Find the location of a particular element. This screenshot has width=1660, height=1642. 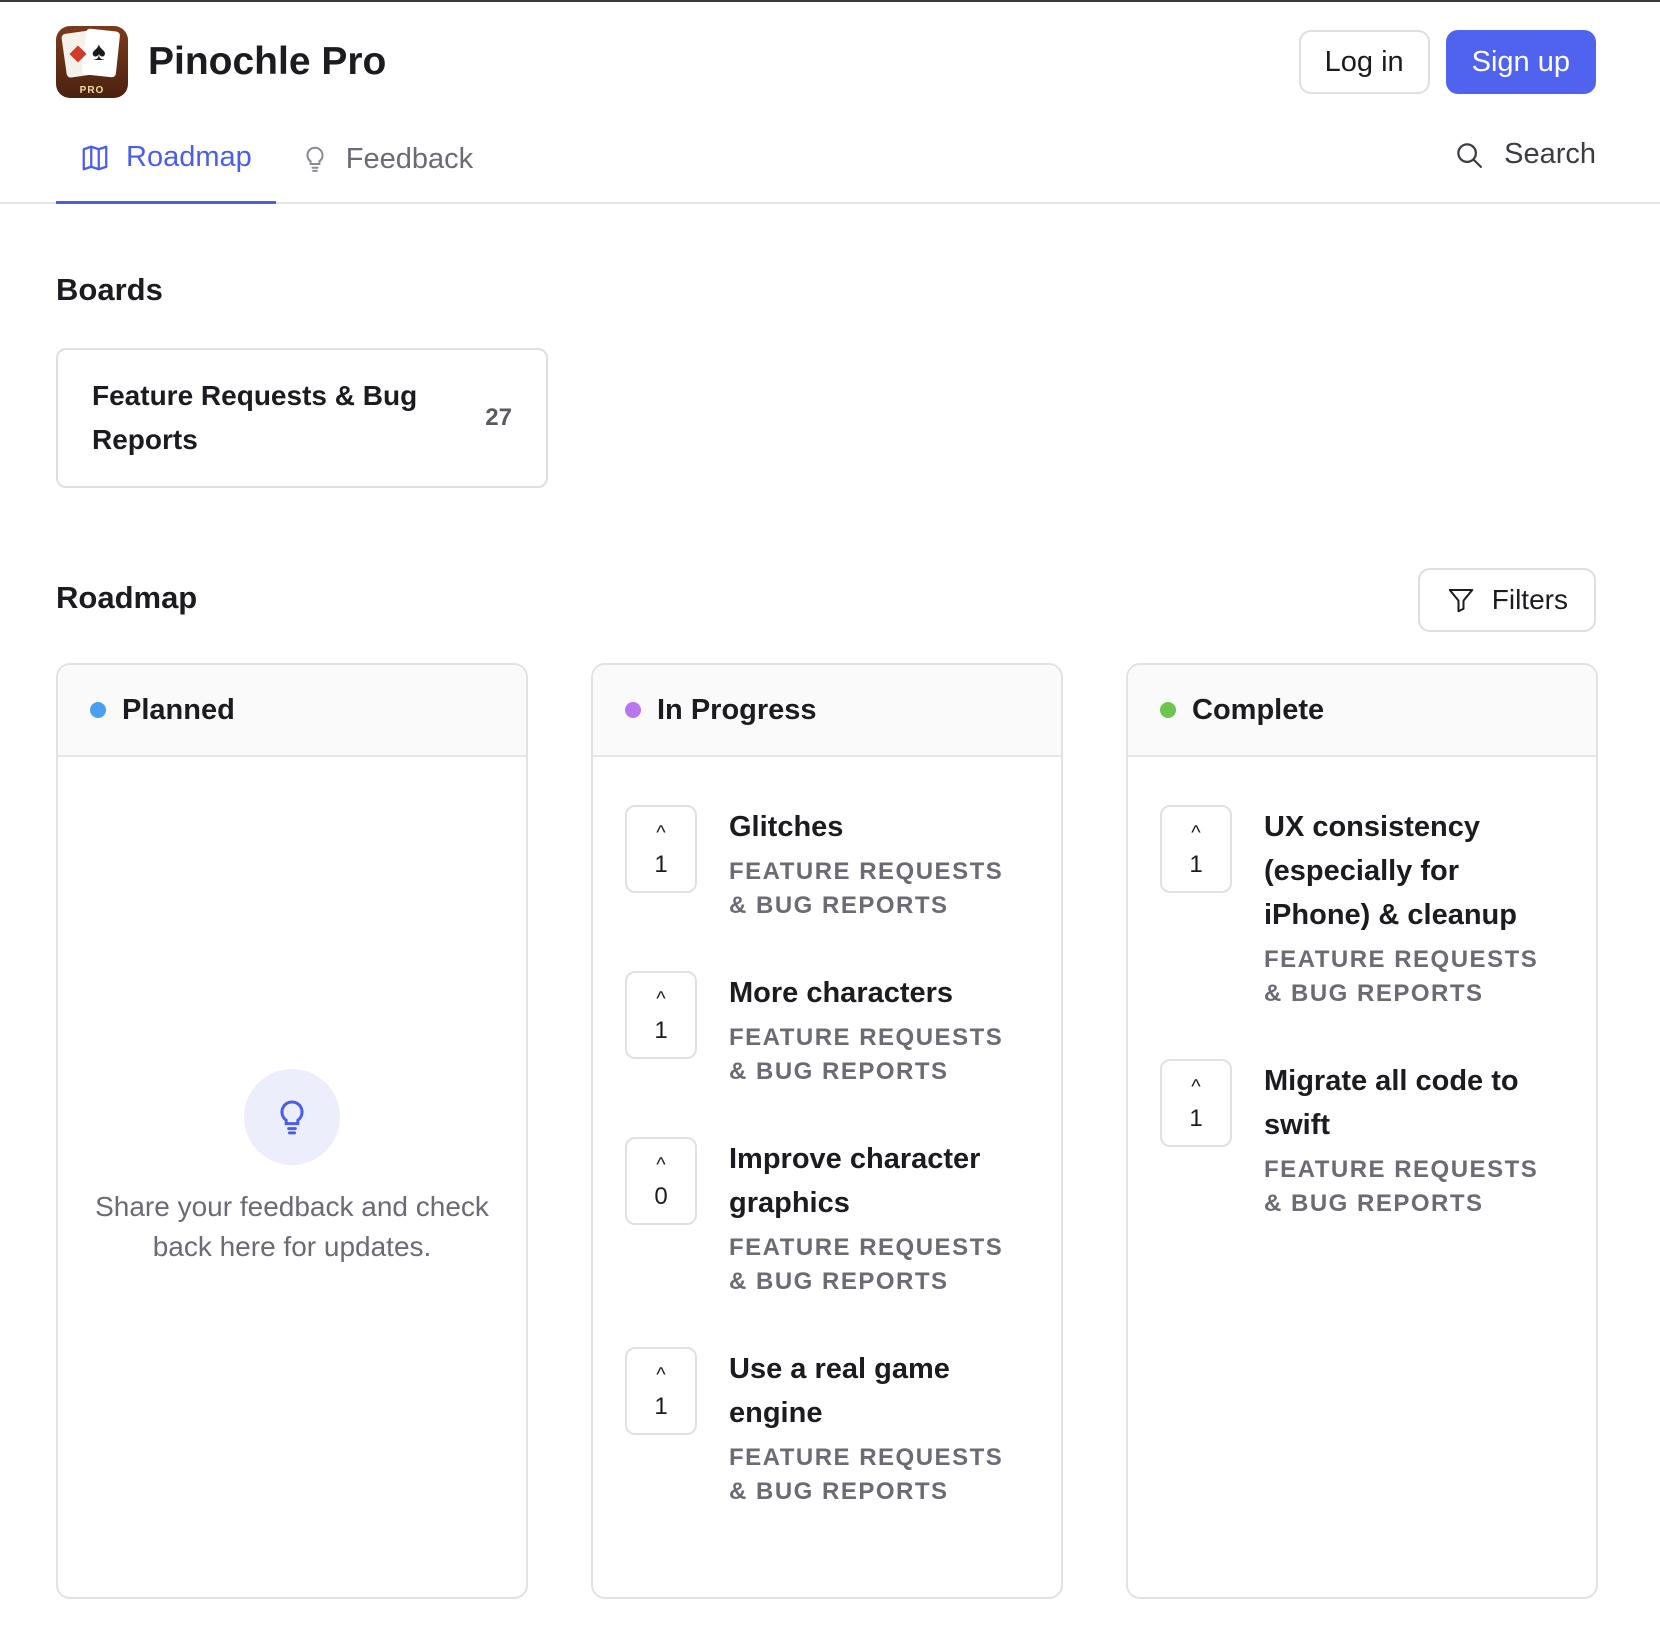

board-post-count: 27 is located at coordinates (498, 417).